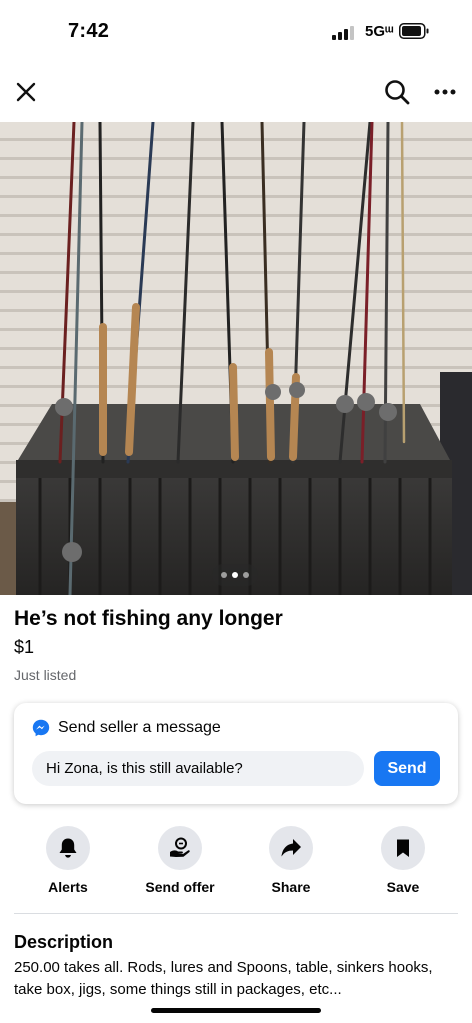  Describe the element at coordinates (403, 848) in the screenshot. I see `bookmark-icon` at that location.